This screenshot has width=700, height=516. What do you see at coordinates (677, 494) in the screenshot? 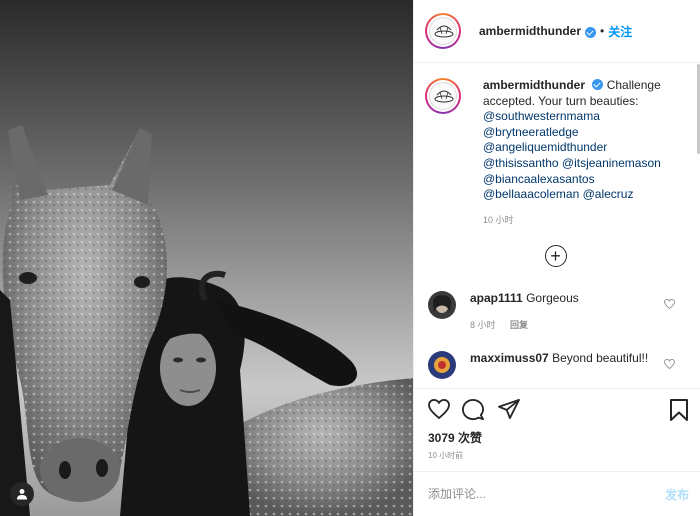
I see `post-comment-button: 发布` at bounding box center [677, 494].